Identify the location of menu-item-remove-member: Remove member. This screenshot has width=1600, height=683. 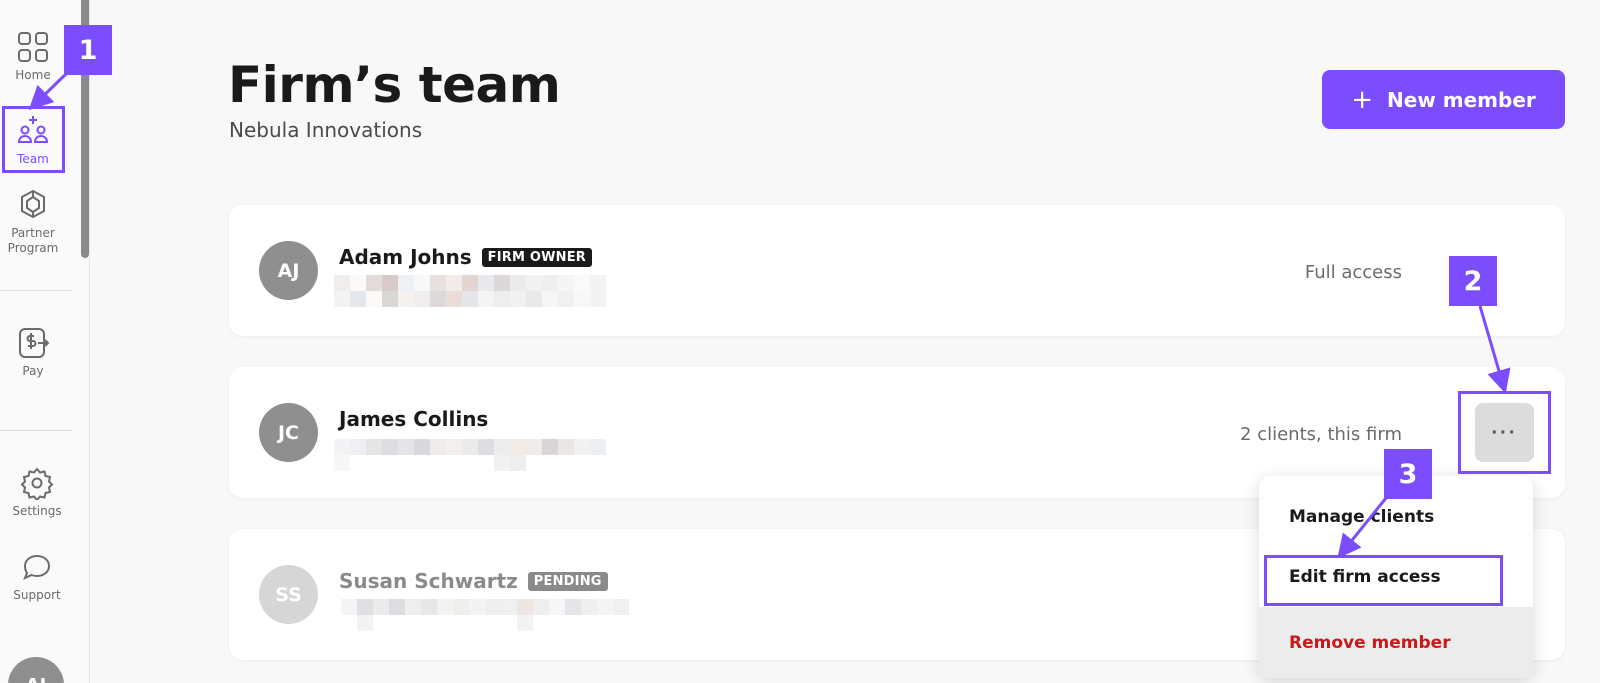
(1396, 642).